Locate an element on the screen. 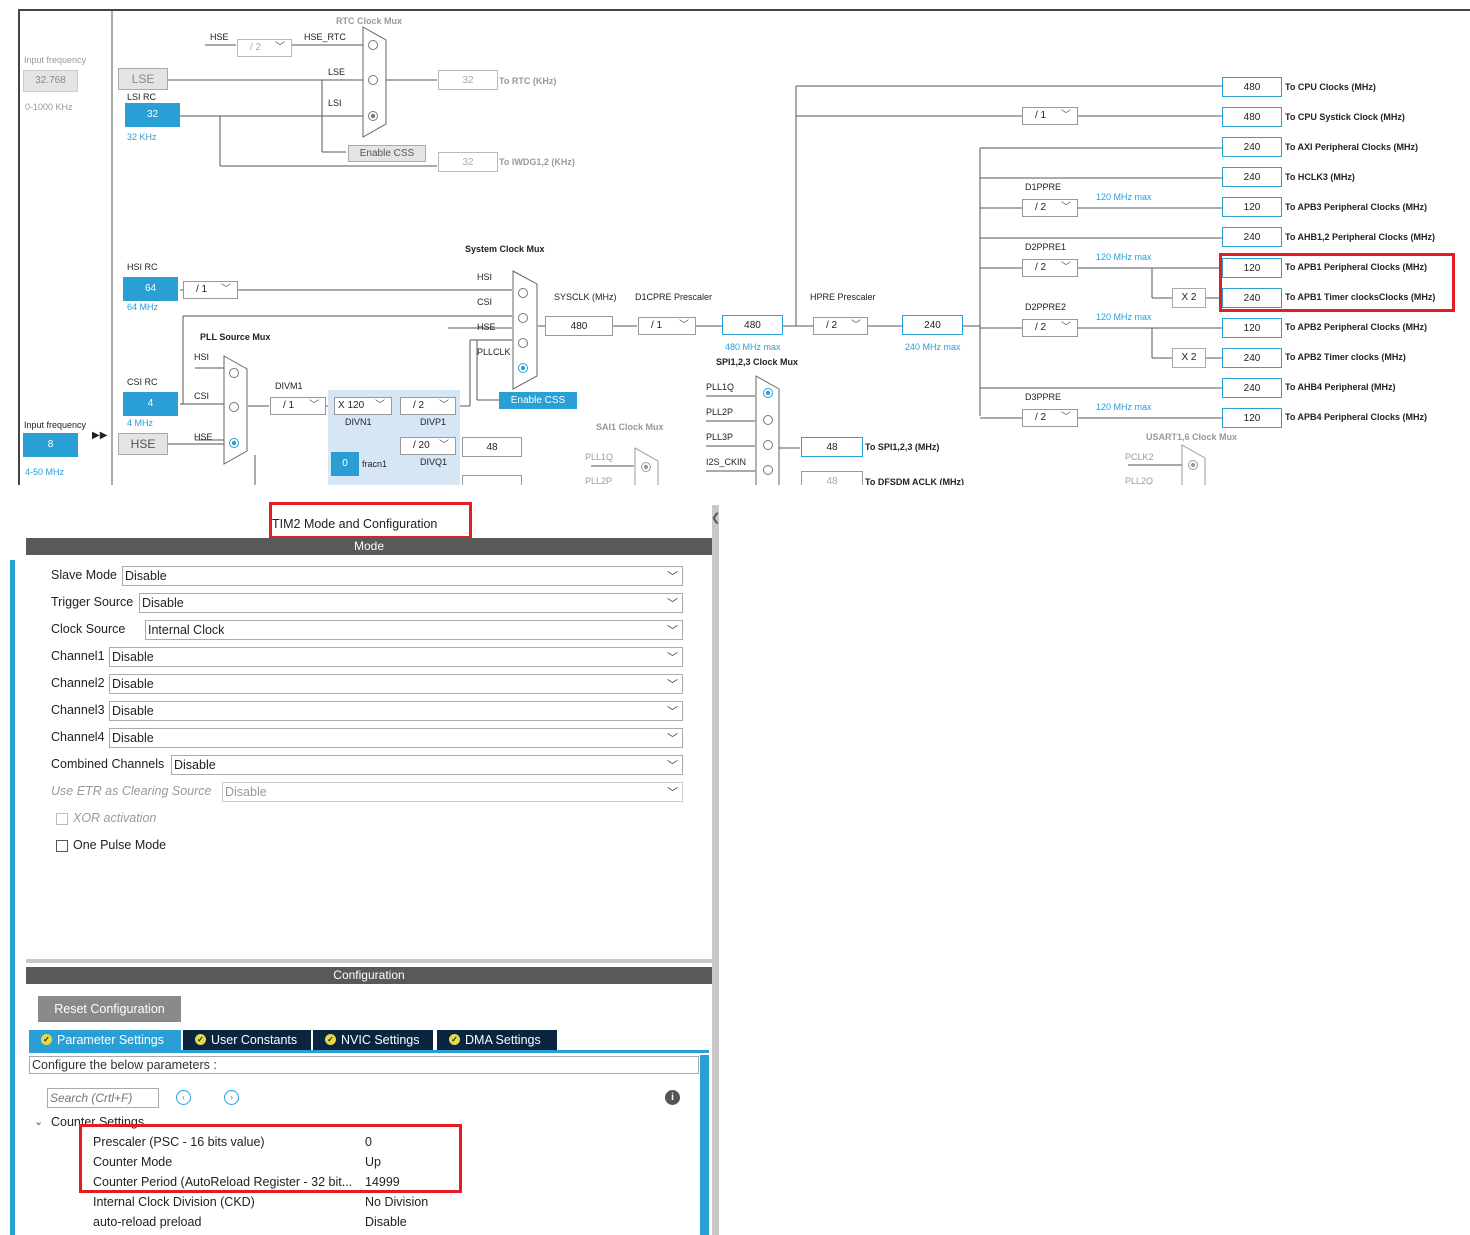 Image resolution: width=1470 pixels, height=1235 pixels. hpre-select: / 2 ﹀ is located at coordinates (840, 326).